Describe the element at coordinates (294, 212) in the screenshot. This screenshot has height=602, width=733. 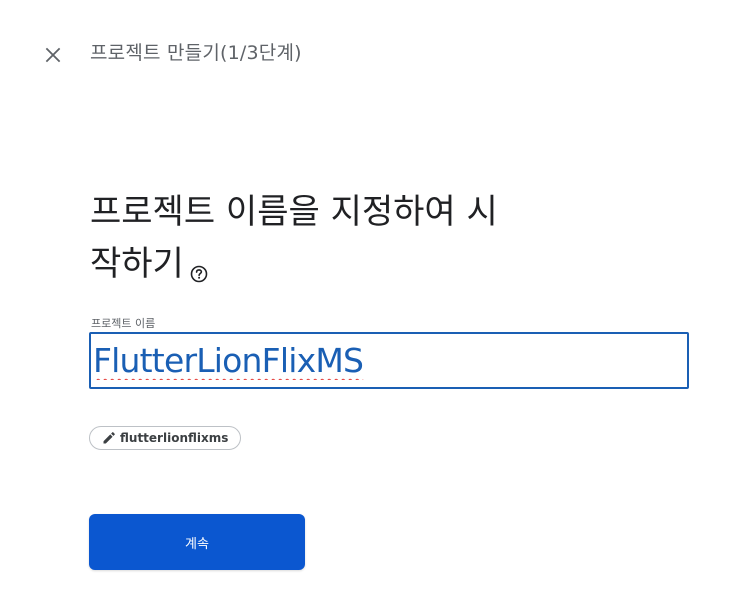
I see `heading-line-1: 프로젝트 이름을 지정하여 시` at that location.